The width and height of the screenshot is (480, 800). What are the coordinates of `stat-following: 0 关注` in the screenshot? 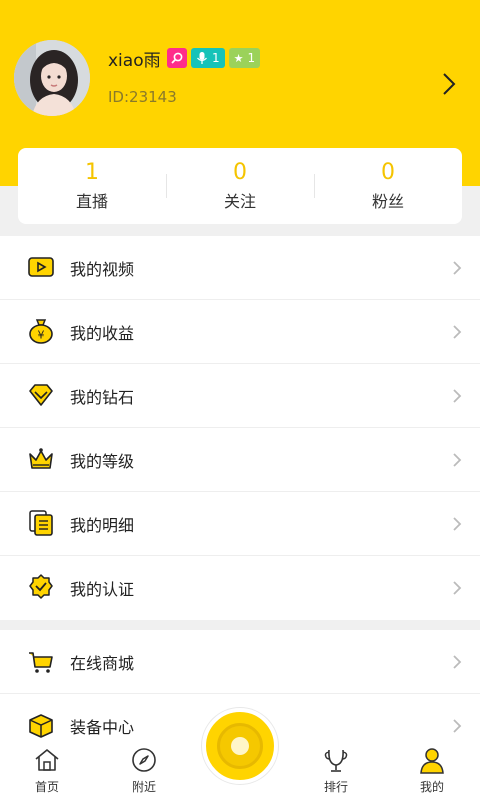 It's located at (240, 186).